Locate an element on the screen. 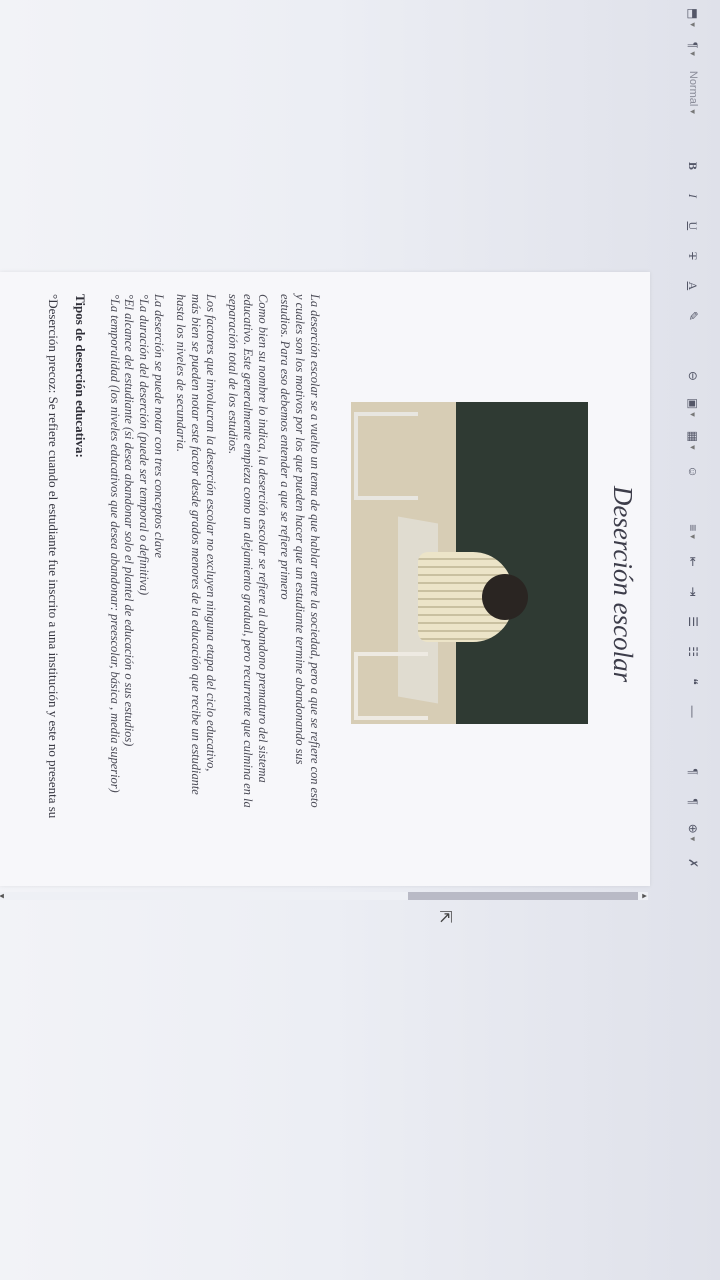 This screenshot has height=1280, width=720. scrollbar-thumb is located at coordinates (523, 896).